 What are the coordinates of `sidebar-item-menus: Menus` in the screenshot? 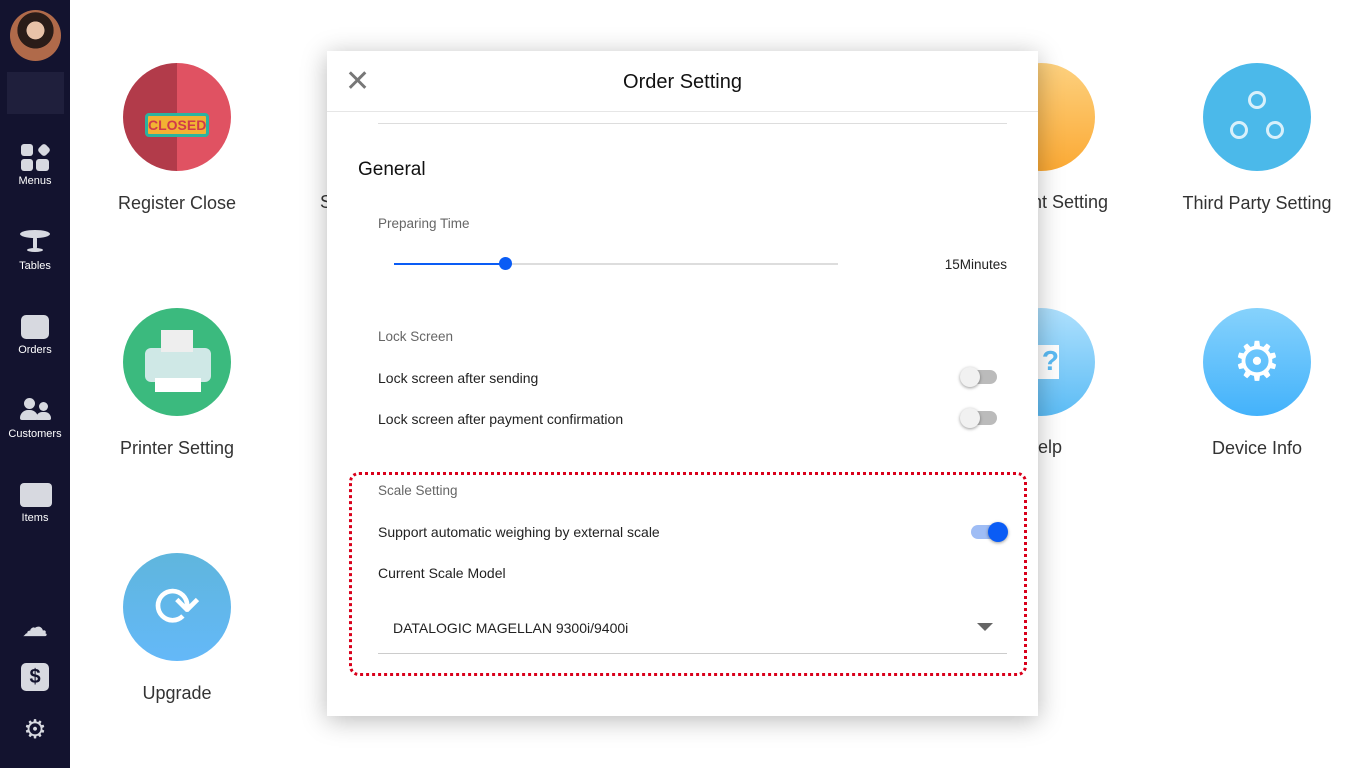 It's located at (35, 164).